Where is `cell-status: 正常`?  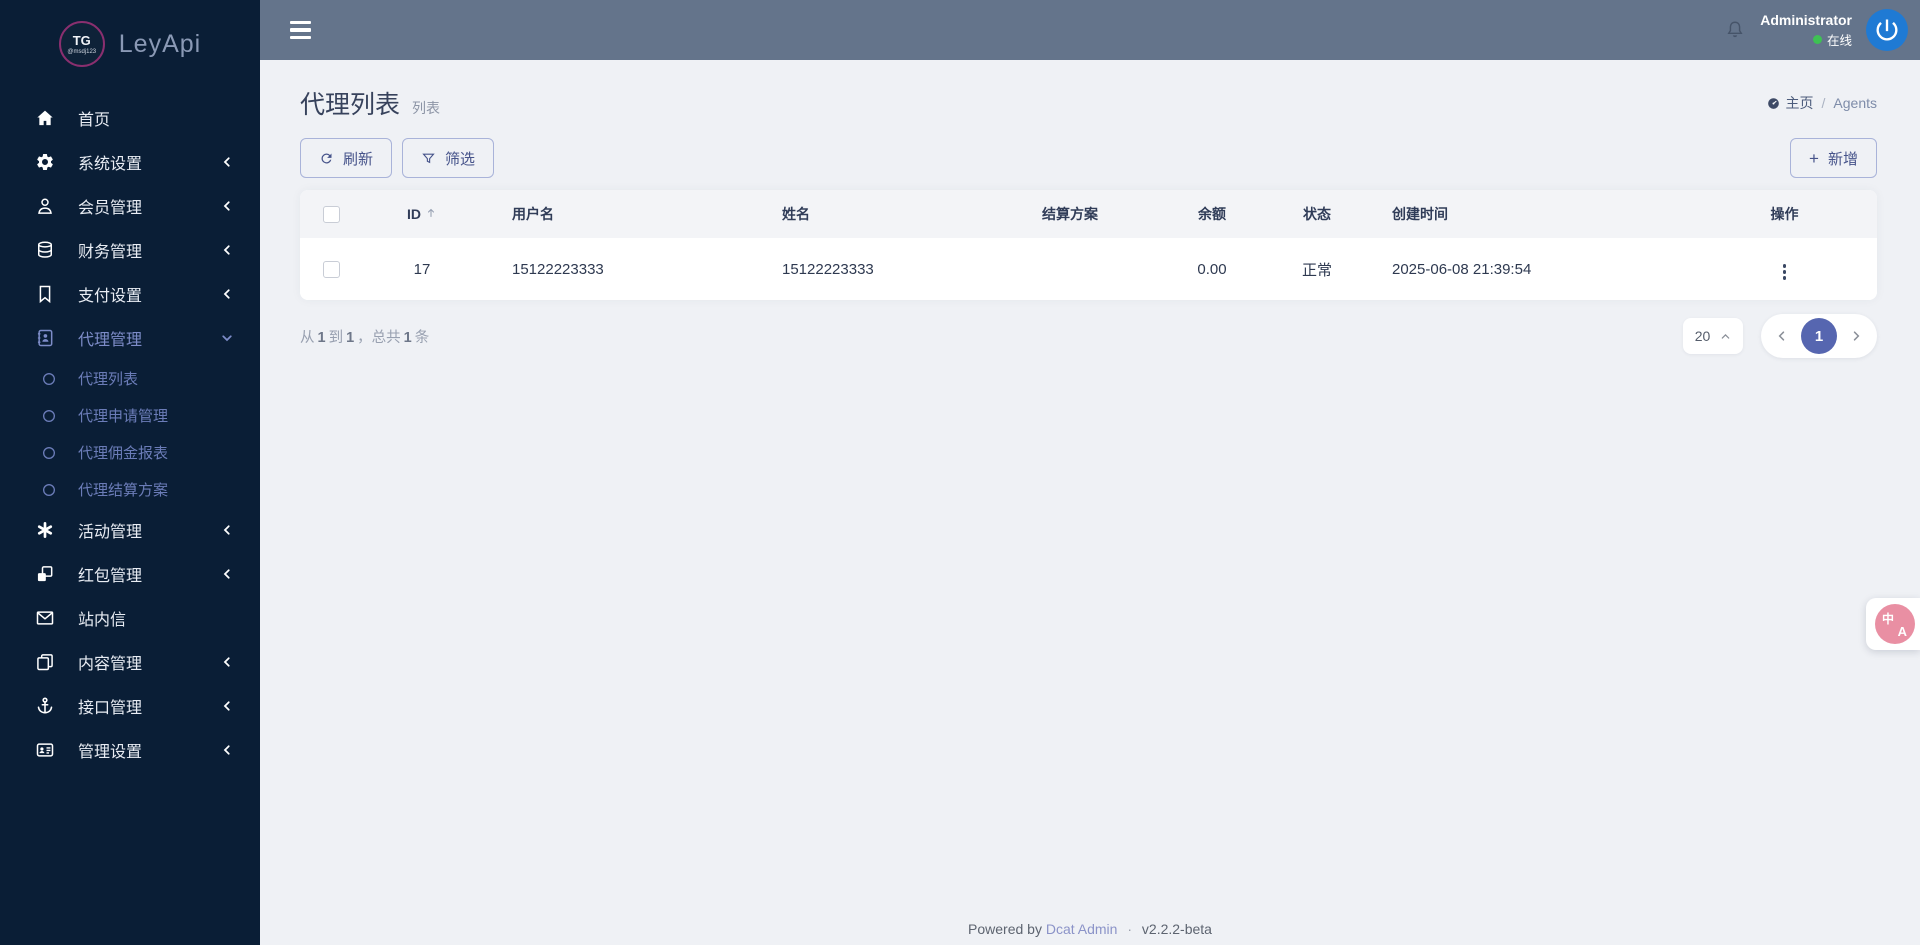 cell-status: 正常 is located at coordinates (1316, 270).